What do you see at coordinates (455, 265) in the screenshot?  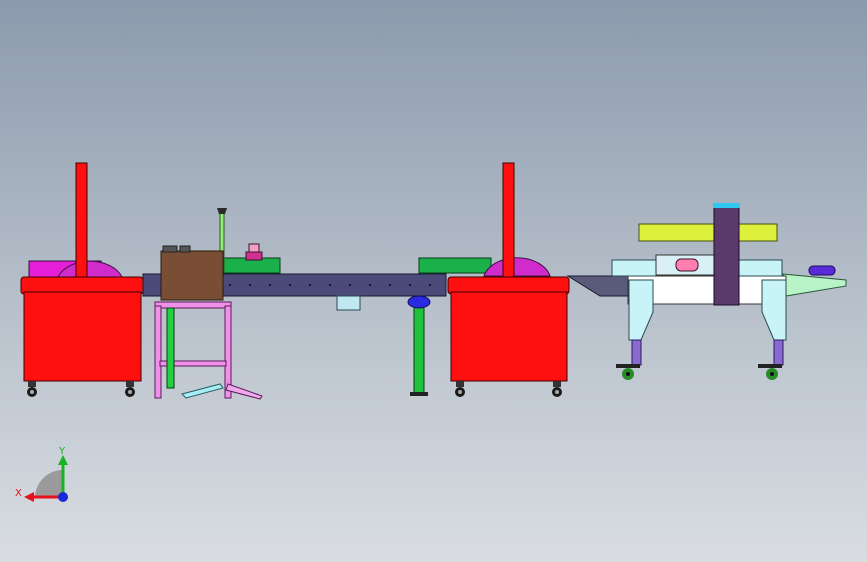 I see `conveyor-green-guard-right` at bounding box center [455, 265].